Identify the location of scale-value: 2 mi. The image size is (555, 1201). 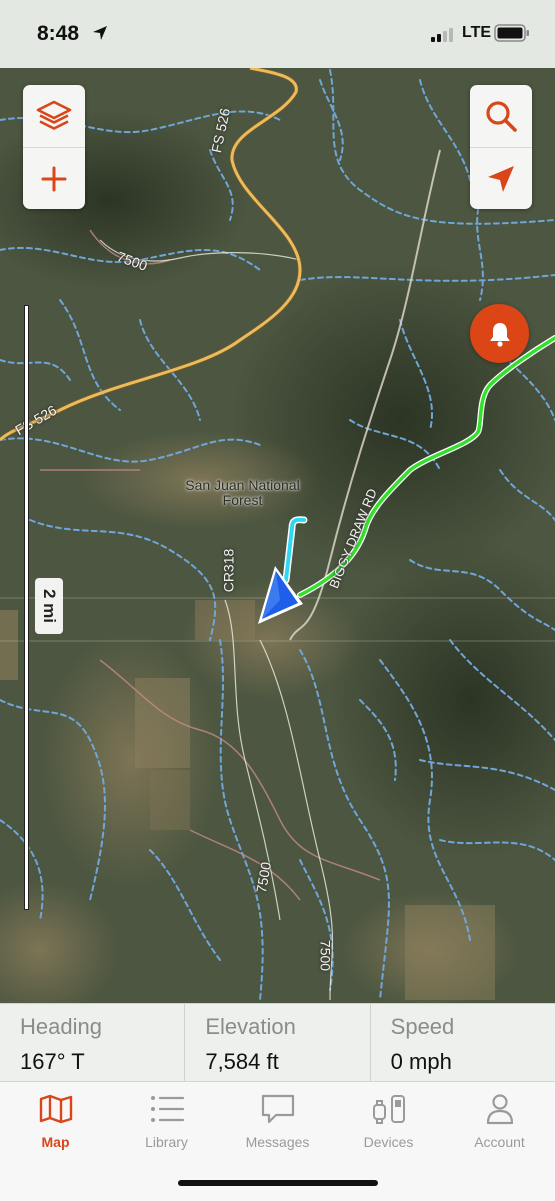
(49, 606).